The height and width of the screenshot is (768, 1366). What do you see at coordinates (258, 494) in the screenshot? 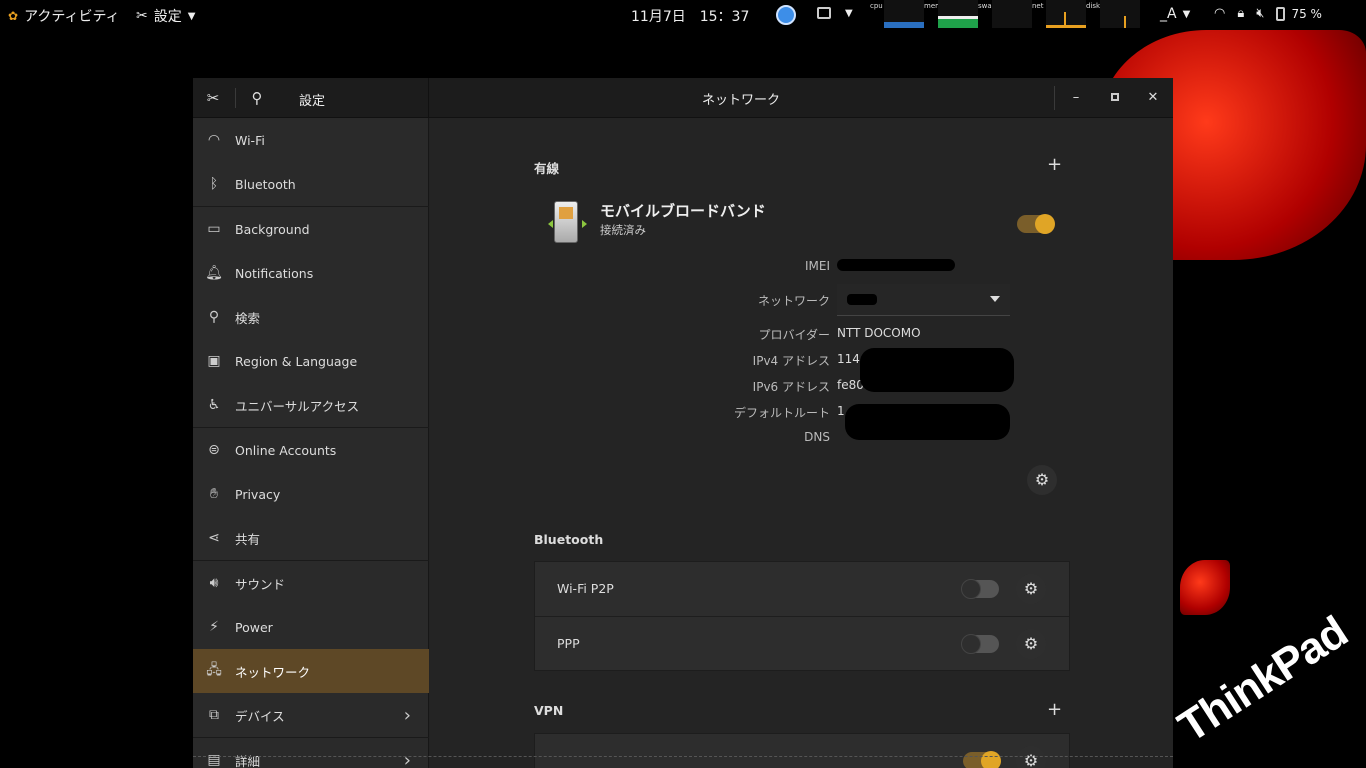
I see `sidebar-item-label: Privacy` at bounding box center [258, 494].